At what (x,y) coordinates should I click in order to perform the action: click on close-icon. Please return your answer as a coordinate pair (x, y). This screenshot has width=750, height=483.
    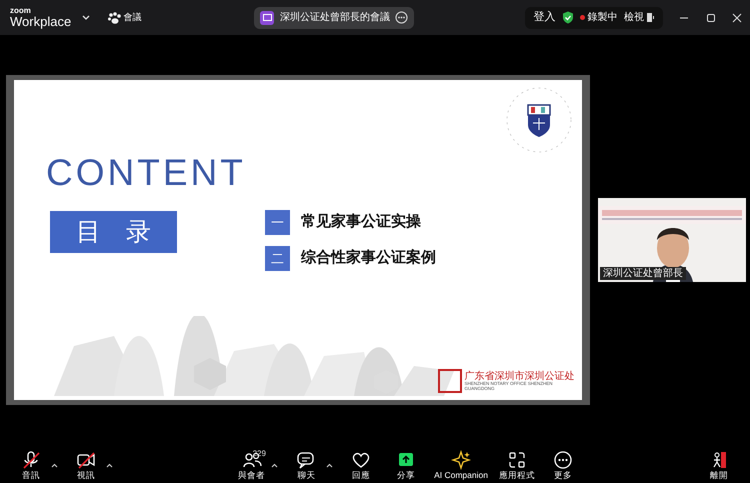
    Looking at the image, I should click on (737, 17).